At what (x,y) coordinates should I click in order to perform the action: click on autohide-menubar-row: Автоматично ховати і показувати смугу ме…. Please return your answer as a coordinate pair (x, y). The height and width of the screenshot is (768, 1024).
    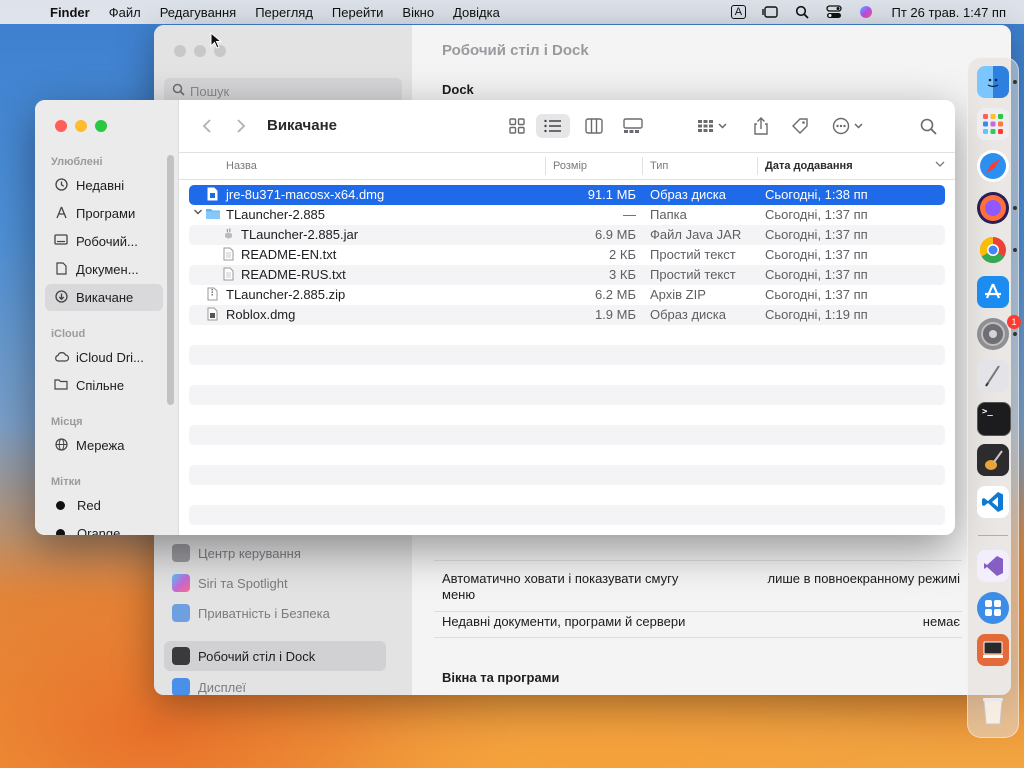
    Looking at the image, I should click on (698, 586).